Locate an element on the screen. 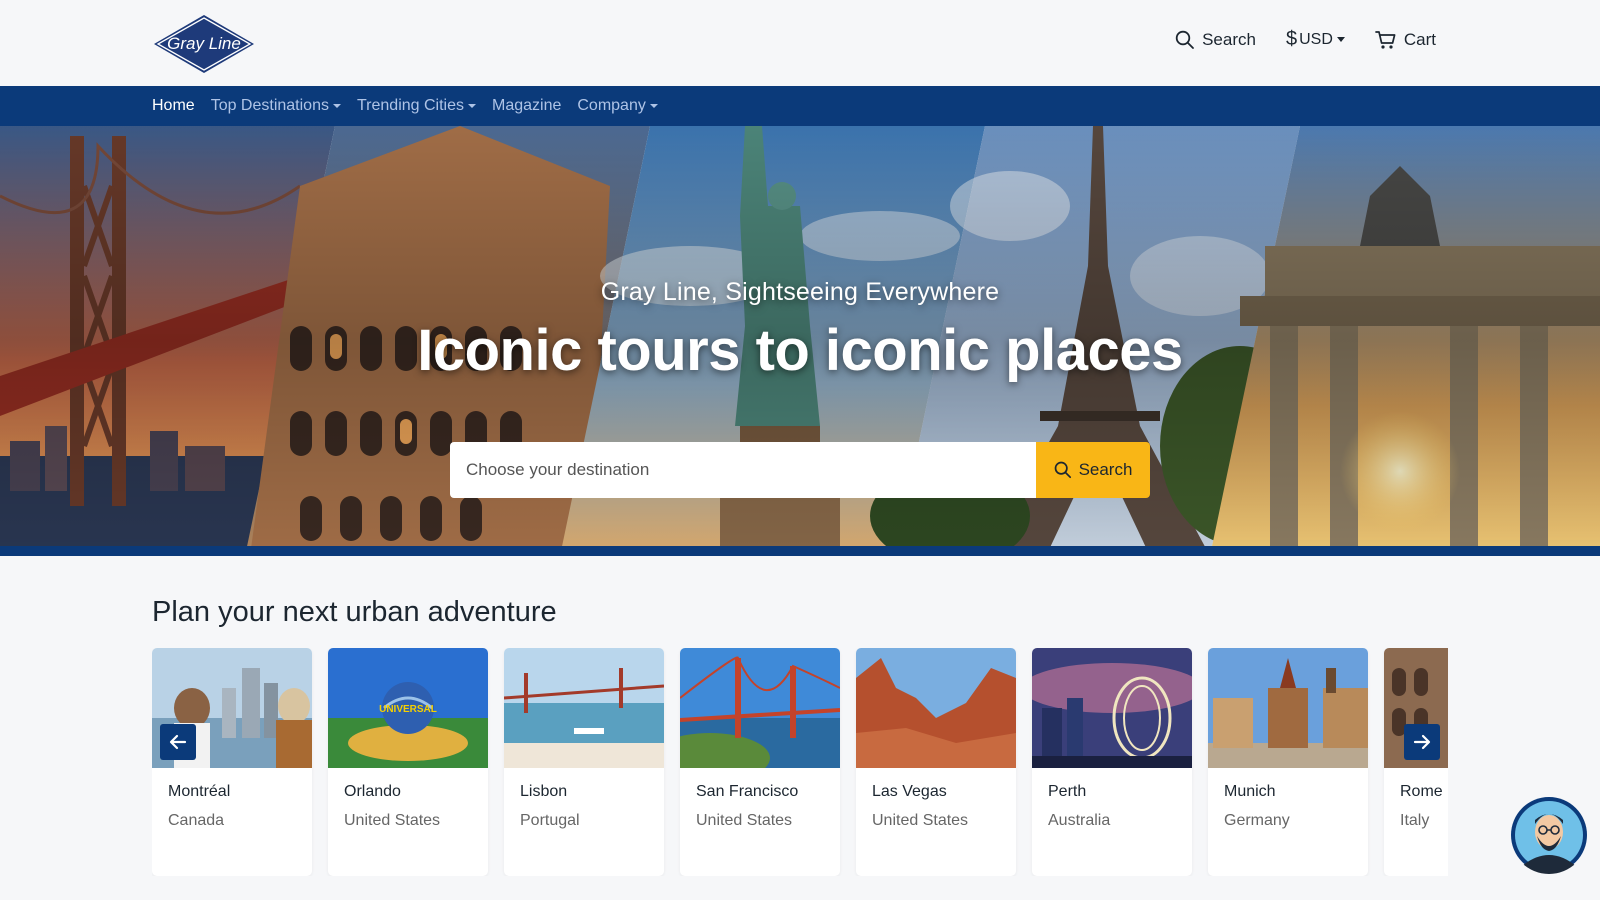  destination-card-perth: Perth Australia is located at coordinates (1112, 762).